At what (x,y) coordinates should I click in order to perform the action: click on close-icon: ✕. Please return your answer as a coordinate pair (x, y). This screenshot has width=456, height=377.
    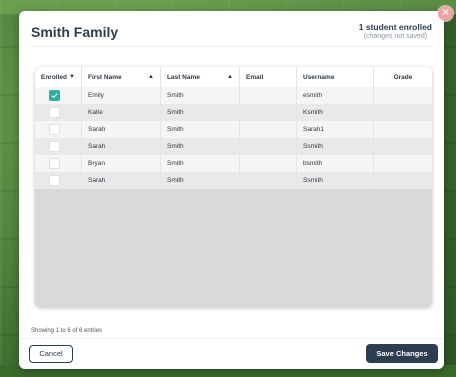
    Looking at the image, I should click on (445, 13).